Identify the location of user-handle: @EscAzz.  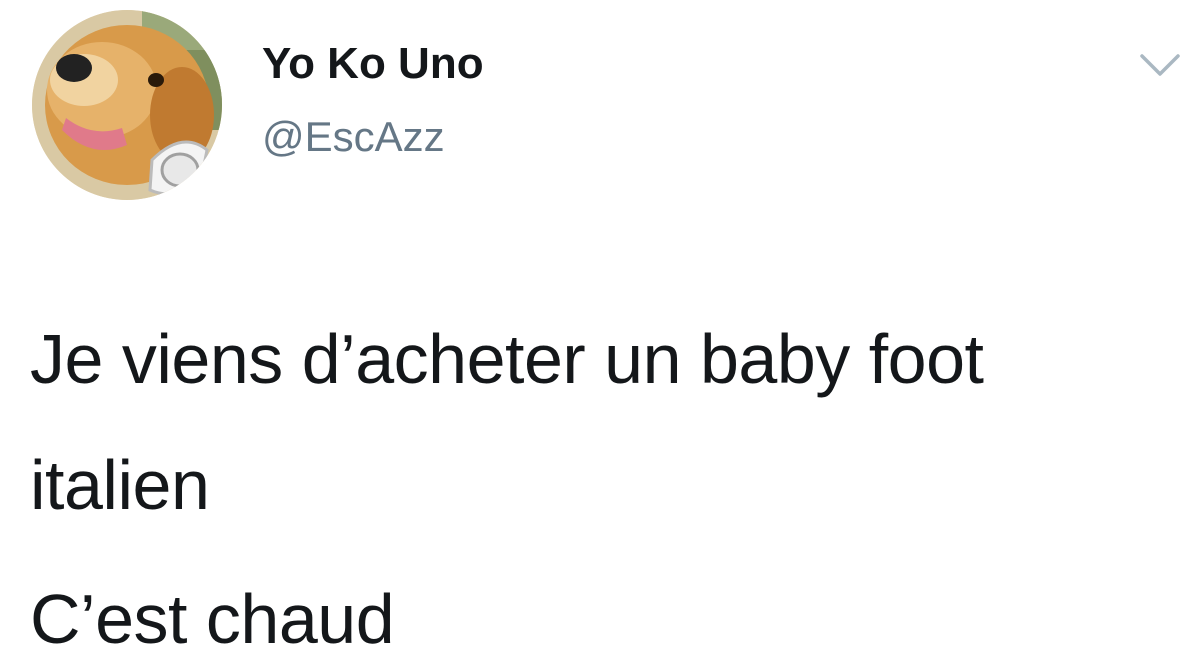
(353, 137).